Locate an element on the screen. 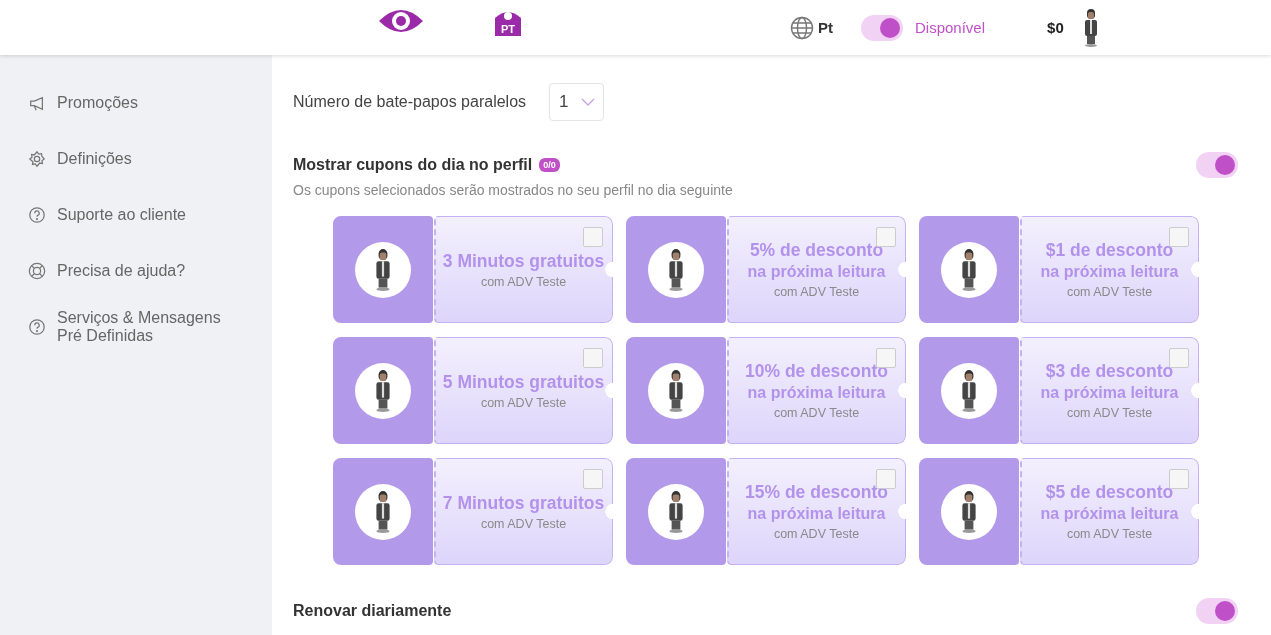 This screenshot has height=635, width=1271. sidebar-item: Precisa de ajuda? is located at coordinates (136, 271).